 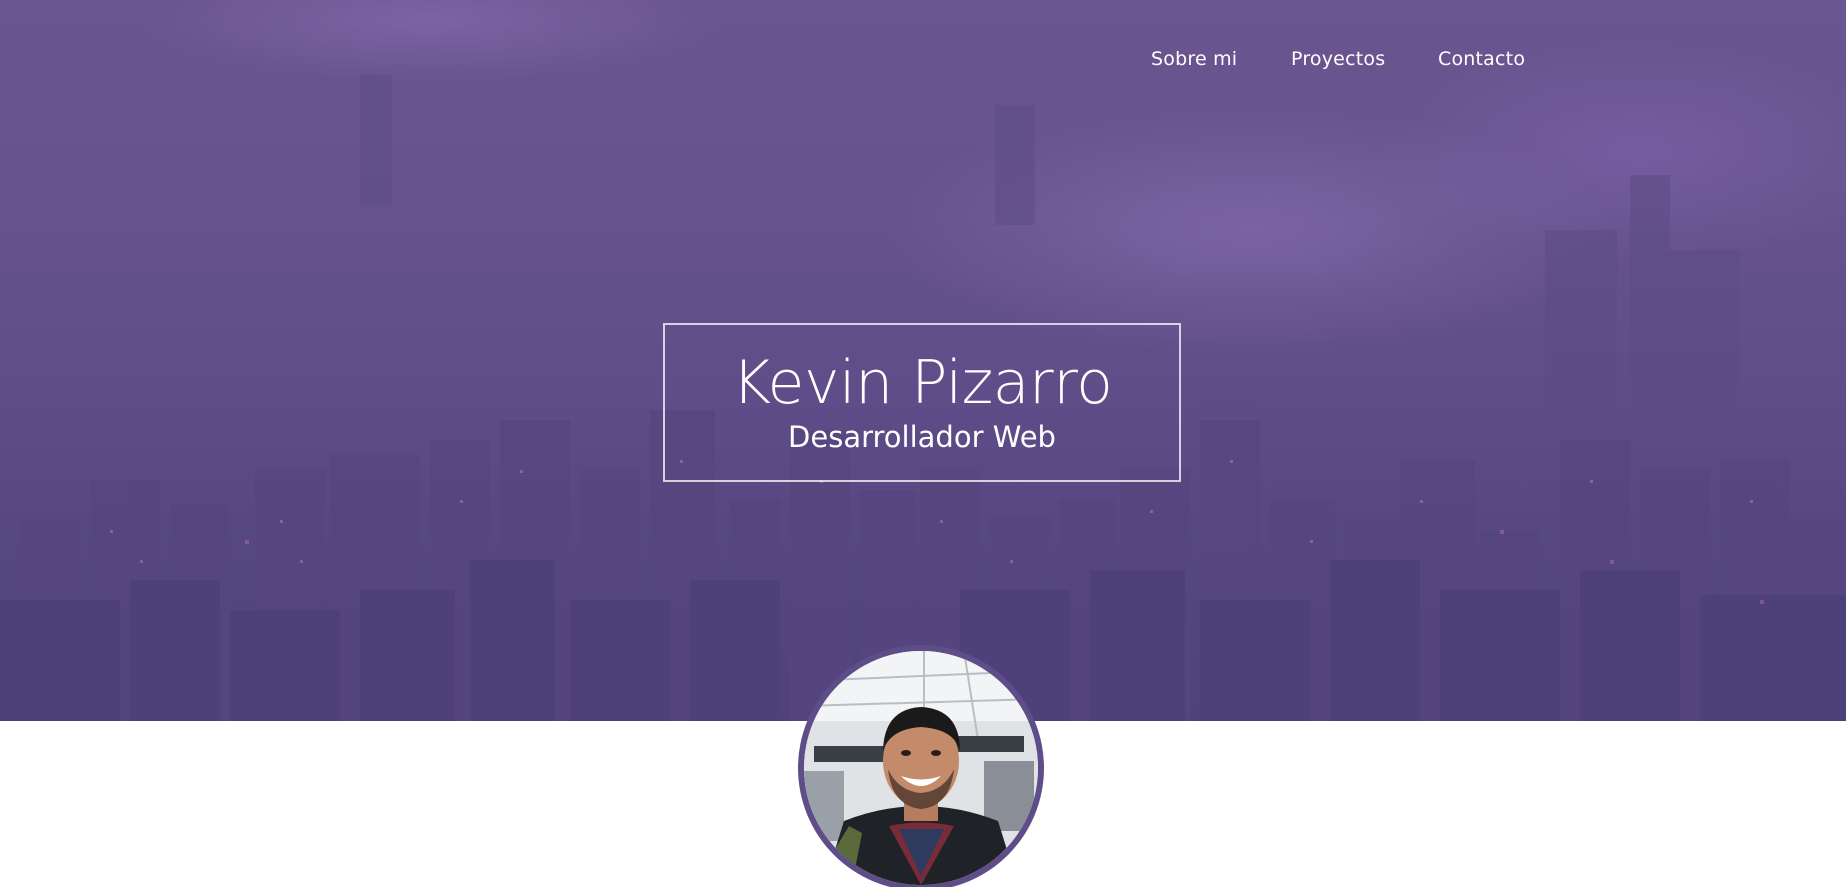 What do you see at coordinates (922, 437) in the screenshot?
I see `hero-role: Desarrollador Web` at bounding box center [922, 437].